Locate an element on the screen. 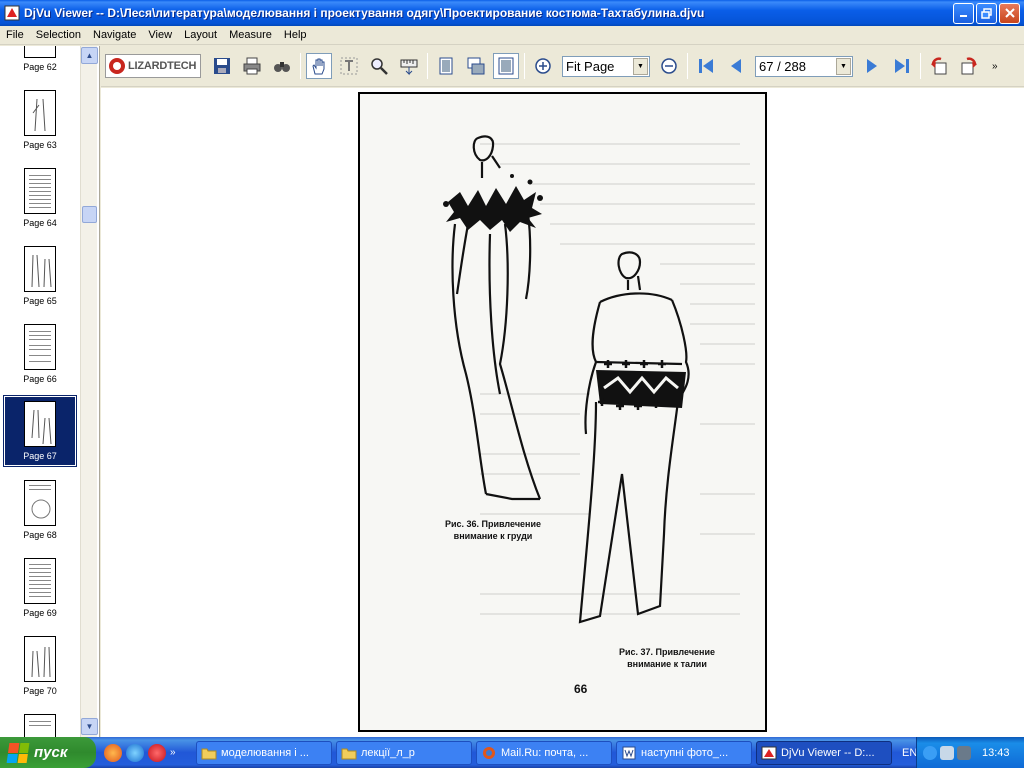  folder-icon is located at coordinates (209, 753).